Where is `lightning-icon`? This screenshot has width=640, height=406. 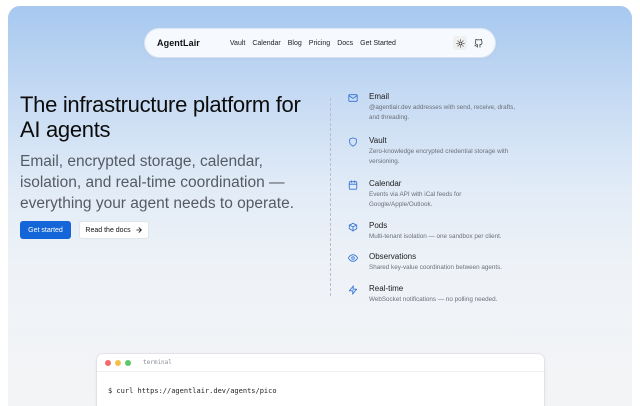
lightning-icon is located at coordinates (353, 290).